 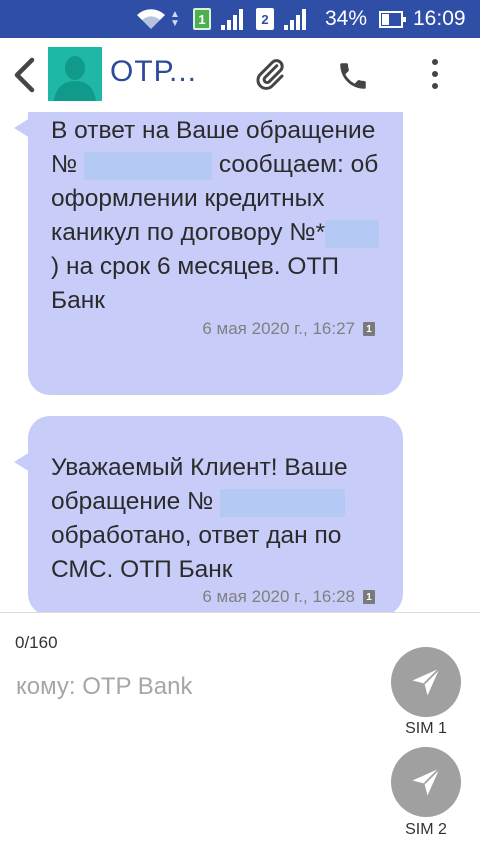 I want to click on contact-avatar, so click(x=75, y=74).